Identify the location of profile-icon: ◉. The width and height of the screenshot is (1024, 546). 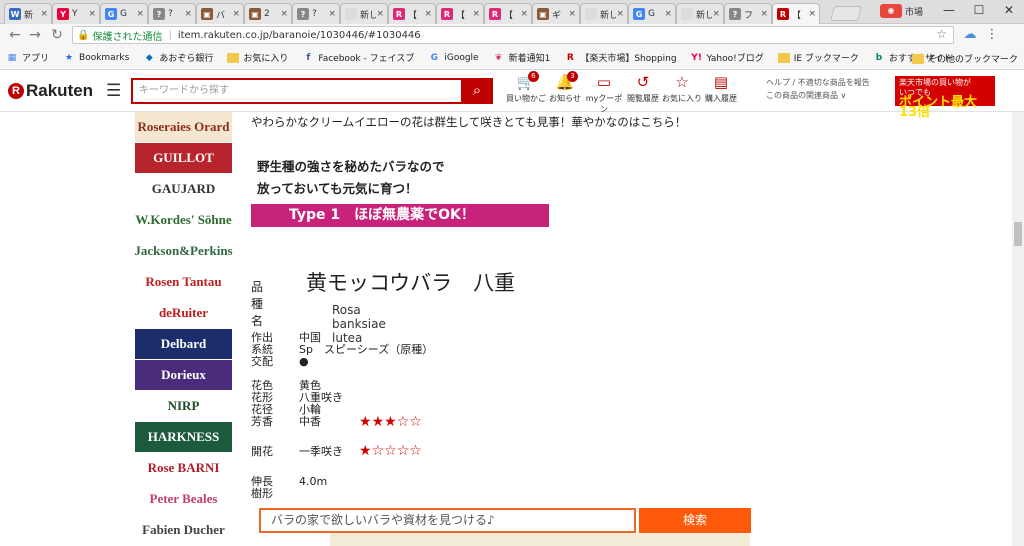
(891, 11).